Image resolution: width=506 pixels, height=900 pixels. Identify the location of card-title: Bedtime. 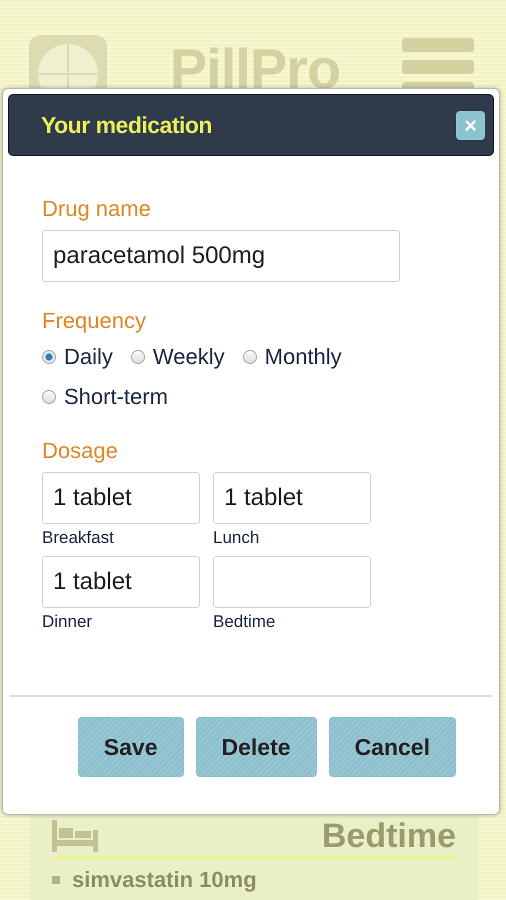
(389, 836).